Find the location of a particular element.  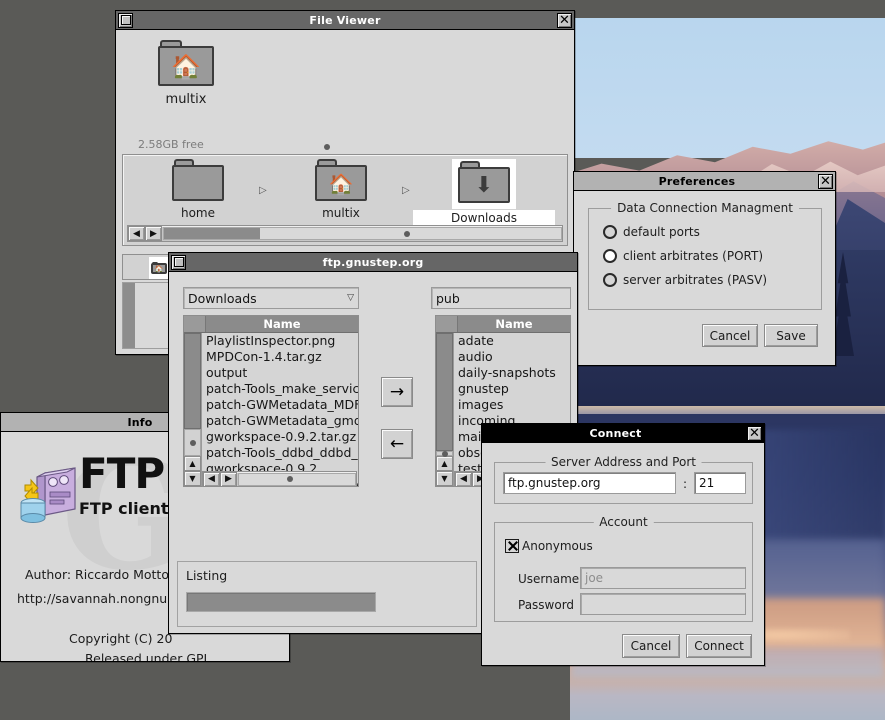

radio-default-ports: default ports is located at coordinates (651, 232).